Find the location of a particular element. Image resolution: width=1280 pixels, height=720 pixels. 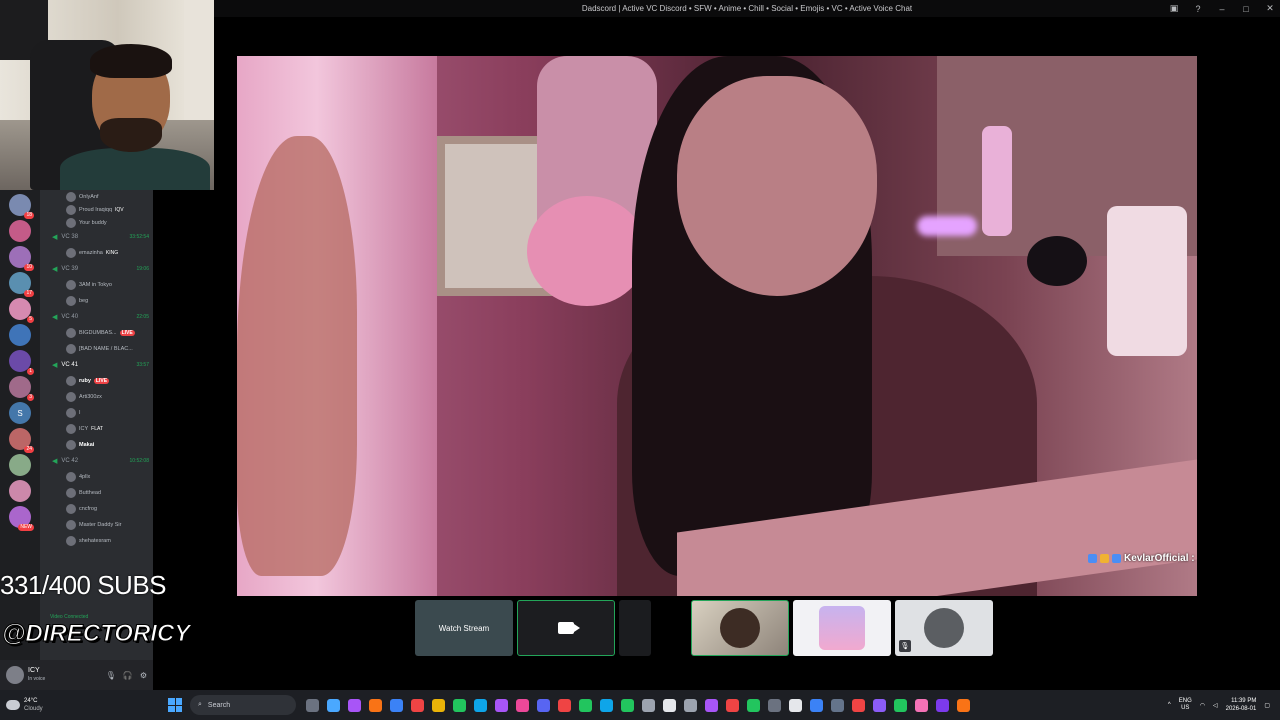

voice-user: 4pllx is located at coordinates (96, 477).